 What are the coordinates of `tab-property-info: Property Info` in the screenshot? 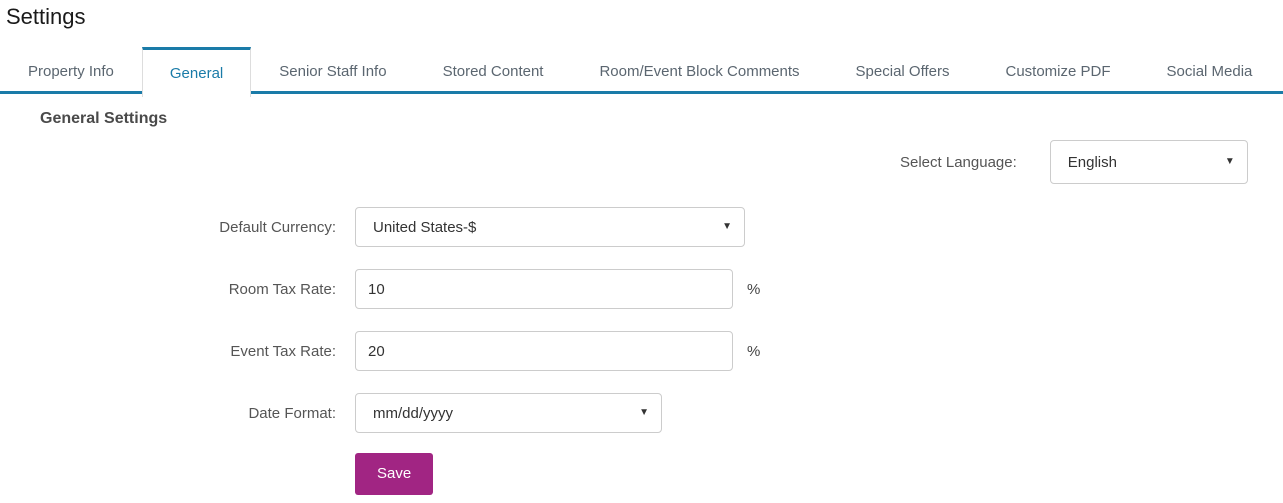 It's located at (71, 70).